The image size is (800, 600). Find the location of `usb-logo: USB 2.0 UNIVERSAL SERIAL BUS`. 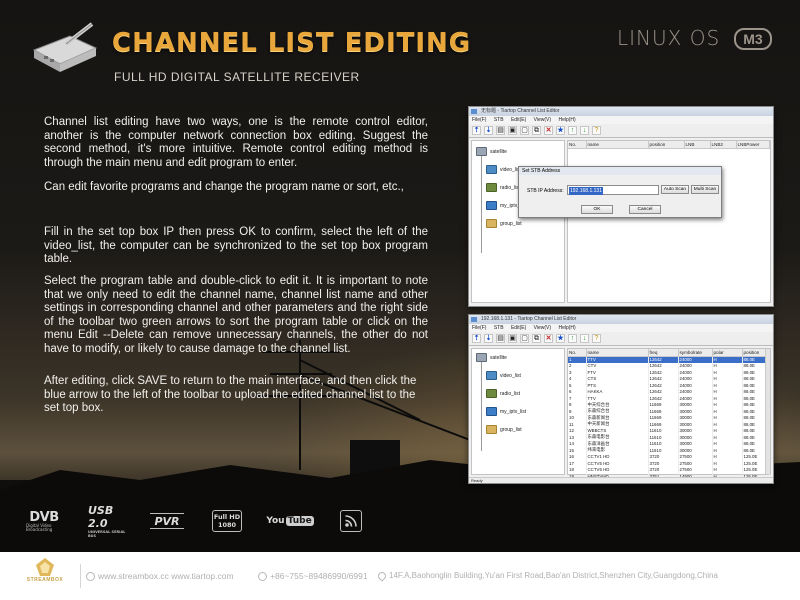

usb-logo: USB 2.0 UNIVERSAL SERIAL BUS is located at coordinates (108, 521).